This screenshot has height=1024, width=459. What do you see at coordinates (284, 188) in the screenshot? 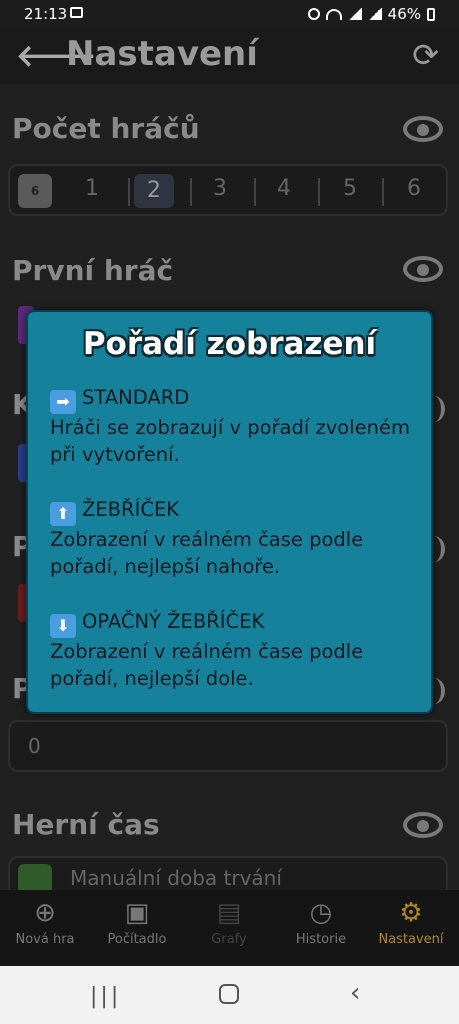
I see `players-option-4: 4` at bounding box center [284, 188].